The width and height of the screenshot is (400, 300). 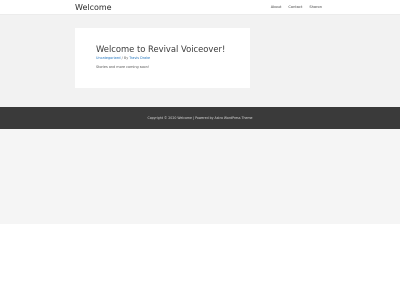 What do you see at coordinates (108, 58) in the screenshot?
I see `category-link: Uncategorized` at bounding box center [108, 58].